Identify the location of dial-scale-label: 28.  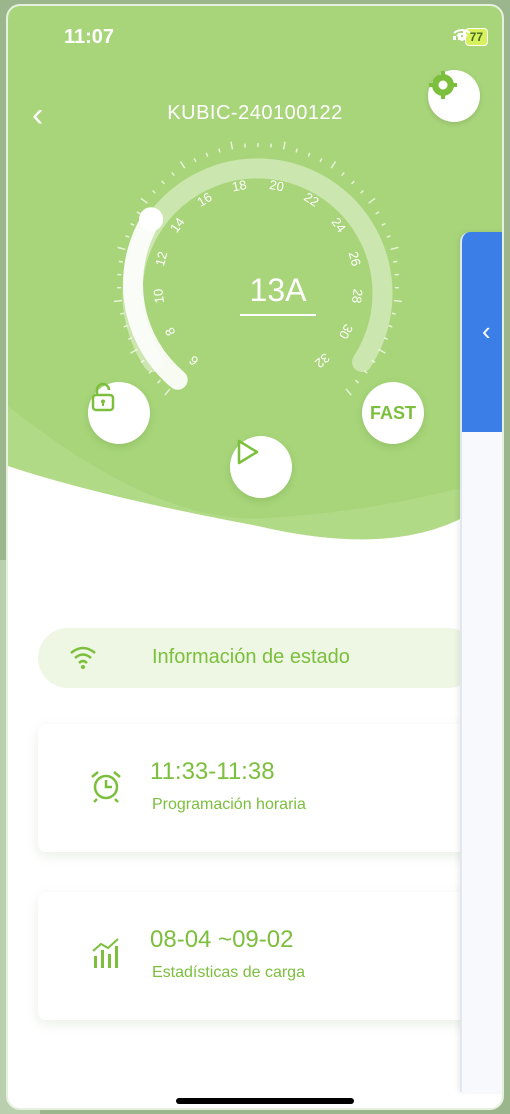
(357, 296).